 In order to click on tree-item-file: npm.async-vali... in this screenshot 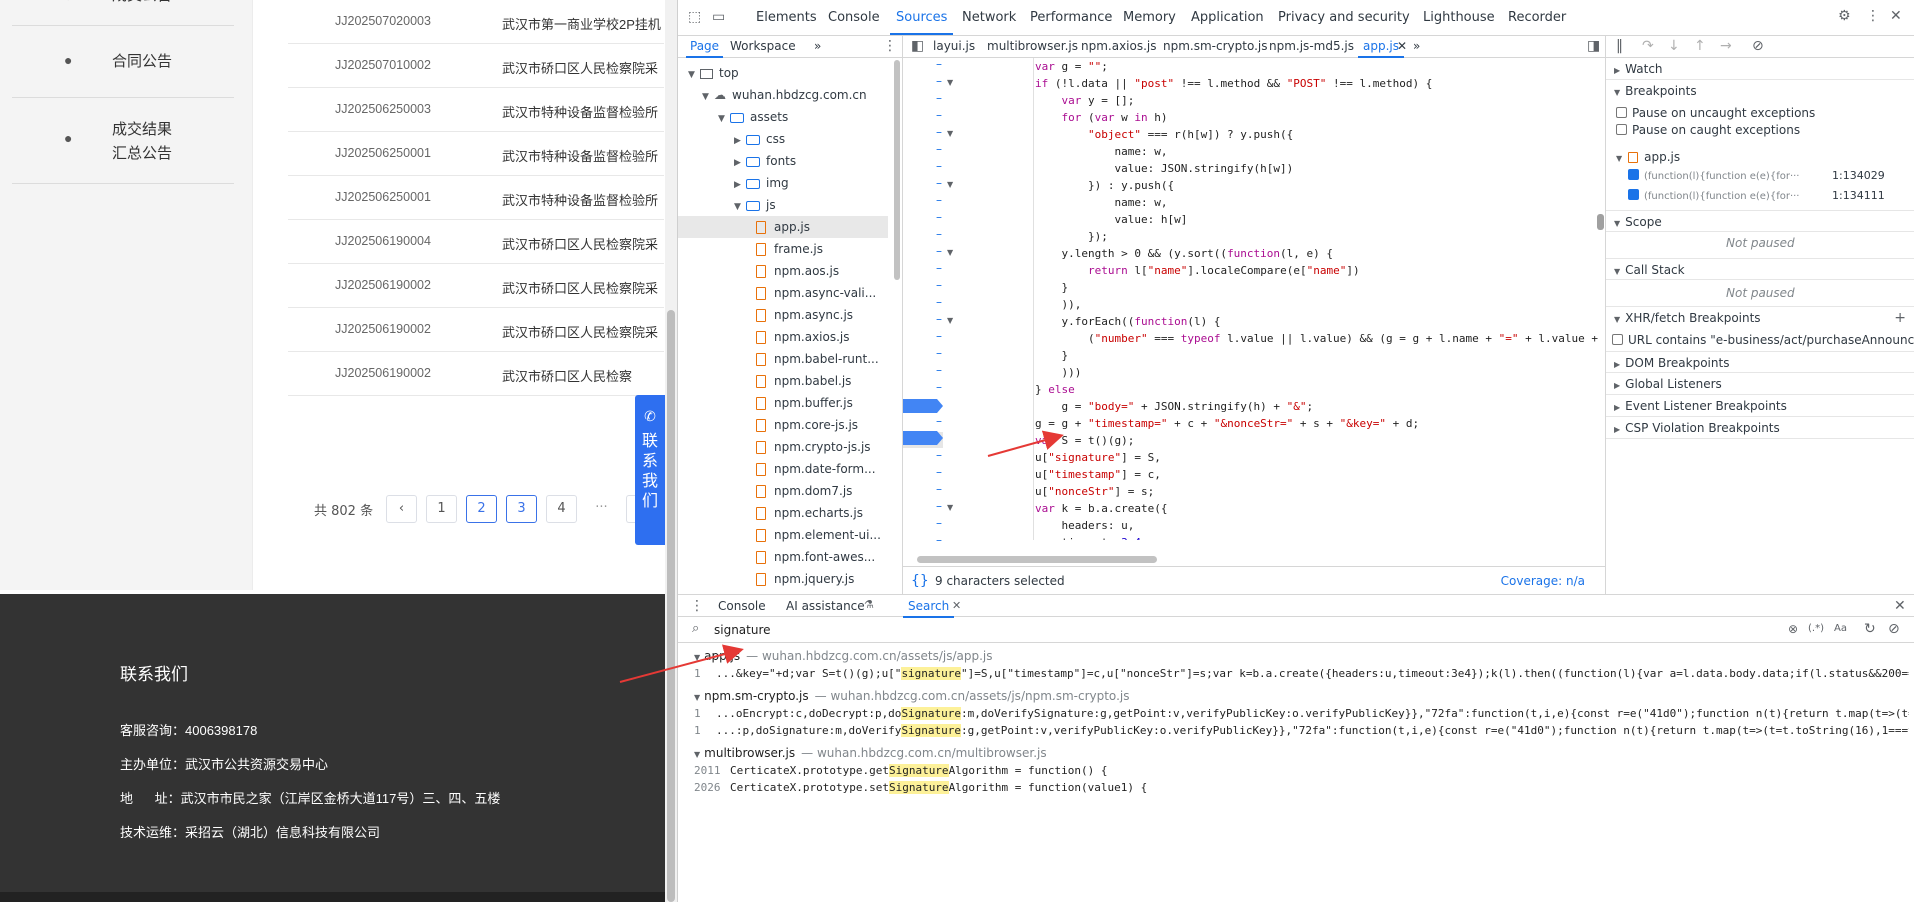, I will do `click(783, 293)`.